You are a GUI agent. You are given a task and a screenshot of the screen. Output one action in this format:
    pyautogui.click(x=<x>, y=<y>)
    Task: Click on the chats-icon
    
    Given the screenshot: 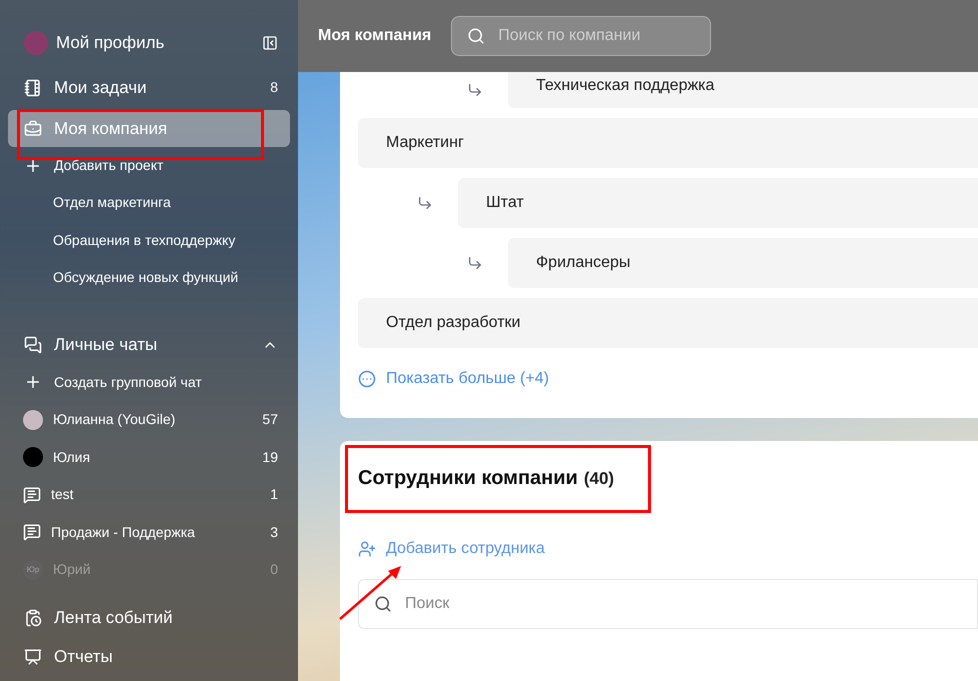 What is the action you would take?
    pyautogui.click(x=33, y=345)
    